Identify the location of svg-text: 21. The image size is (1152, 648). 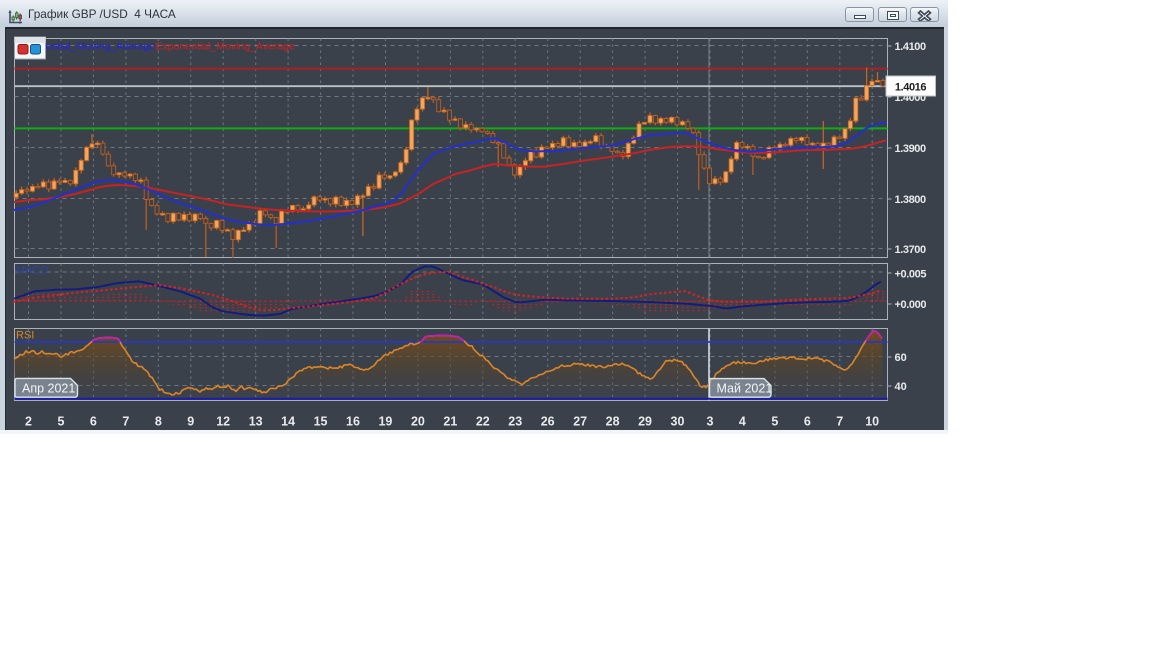
(450, 421).